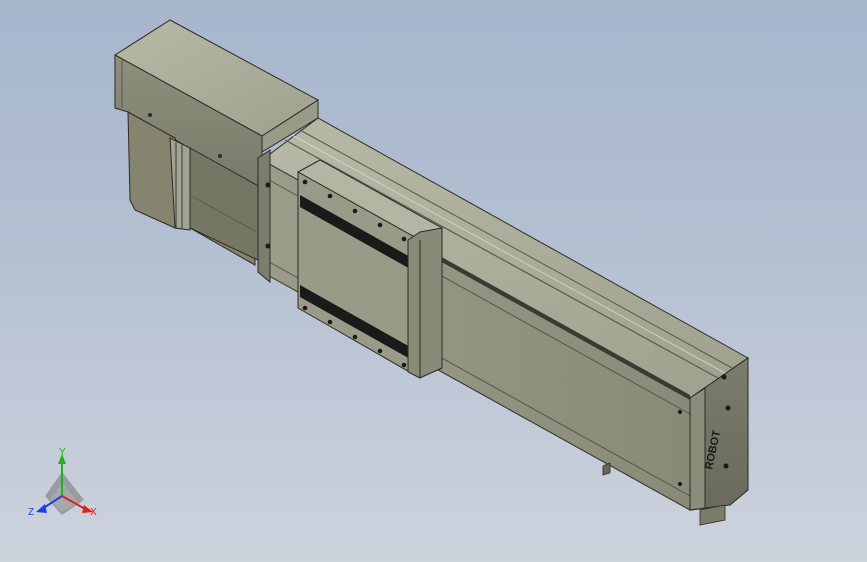 The image size is (867, 562). Describe the element at coordinates (31, 512) in the screenshot. I see `z-axis-label: Z` at that location.